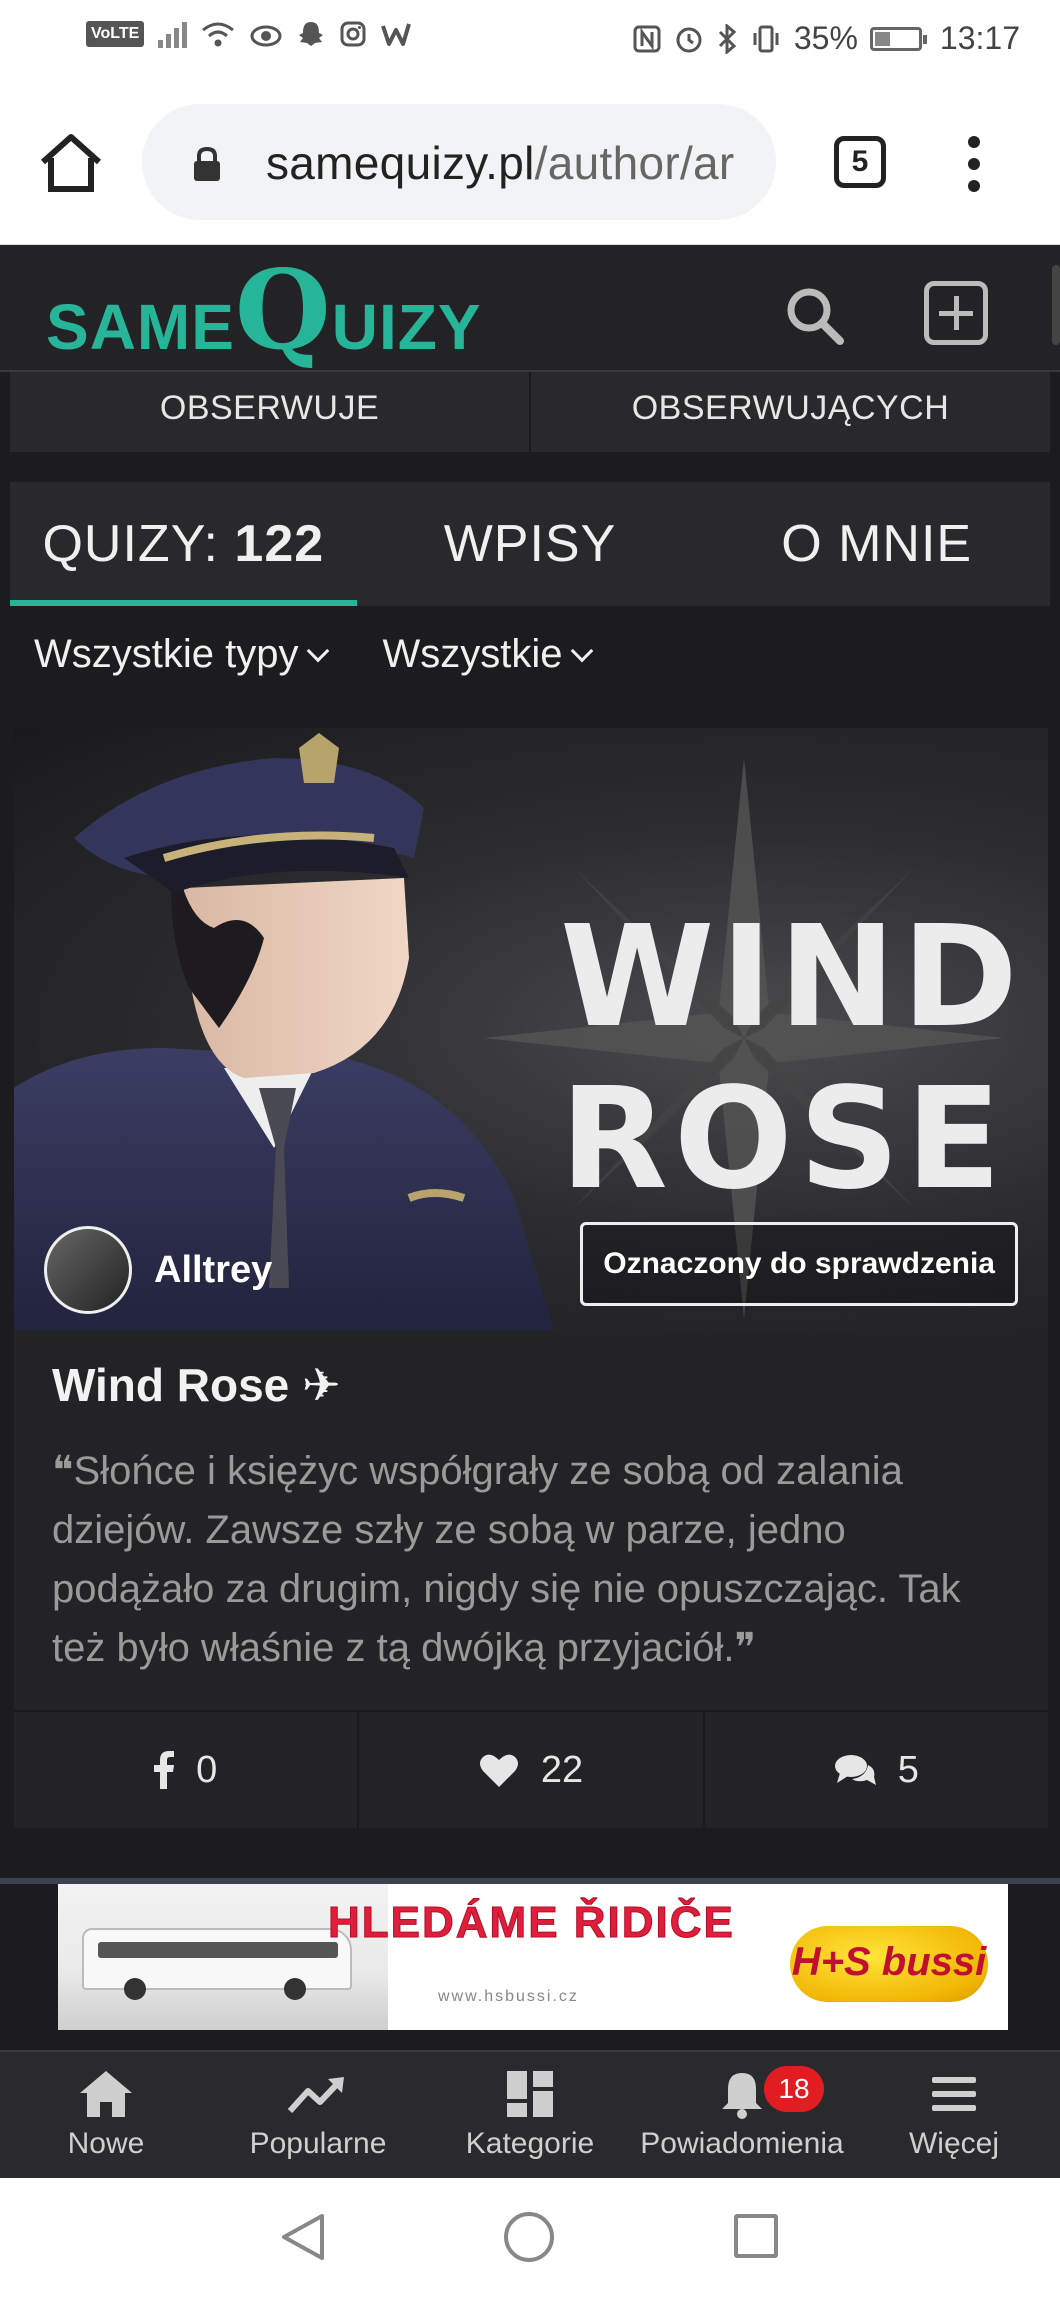 The width and height of the screenshot is (1060, 2297). I want to click on browser-toolbar: samequizy.pl/author/ar 5, so click(530, 162).